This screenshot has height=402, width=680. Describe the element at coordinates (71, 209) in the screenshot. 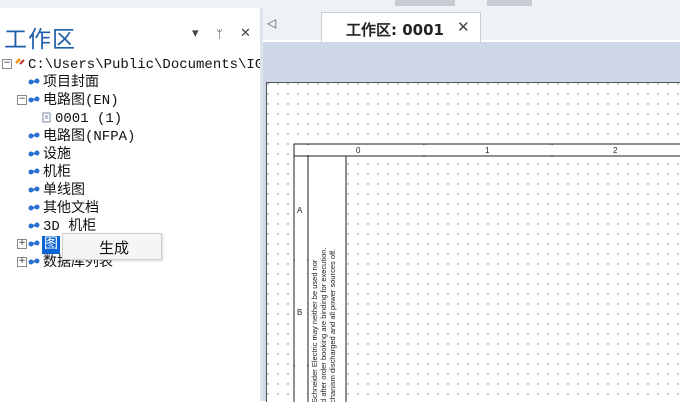

I see `tree-item-label: 其他文档` at that location.